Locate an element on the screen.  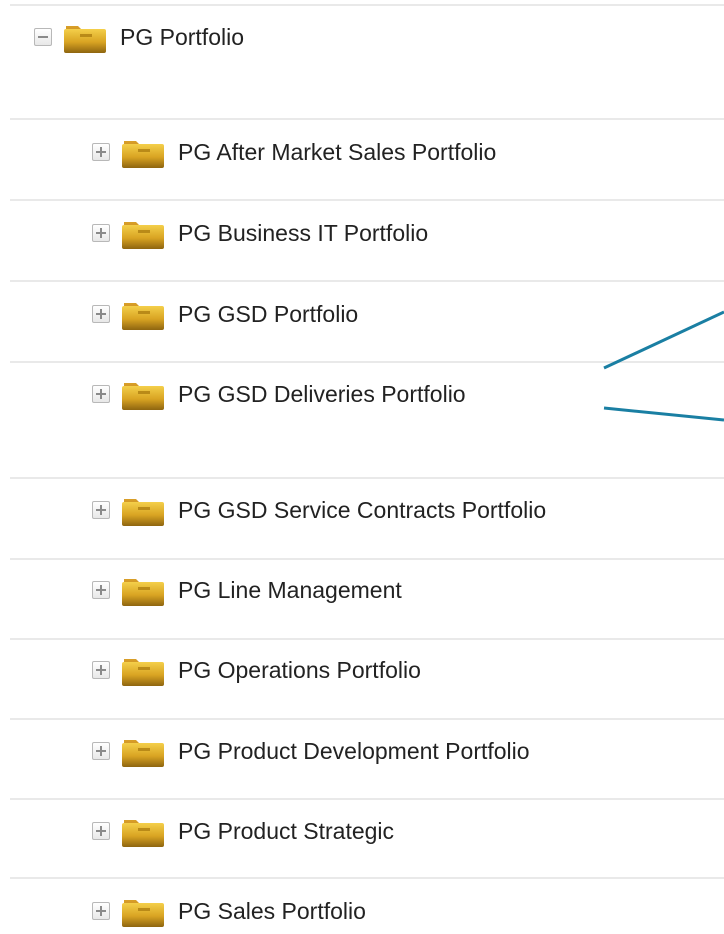
tree-node-child-1: PG Business IT Portfolio is located at coordinates (260, 233).